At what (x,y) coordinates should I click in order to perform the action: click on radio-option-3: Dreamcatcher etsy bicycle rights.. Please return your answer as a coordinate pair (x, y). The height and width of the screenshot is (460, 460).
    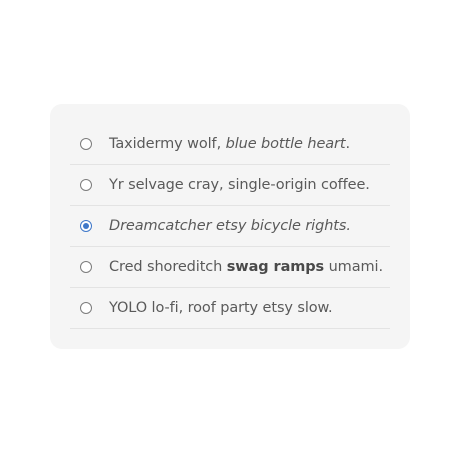
    Looking at the image, I should click on (230, 226).